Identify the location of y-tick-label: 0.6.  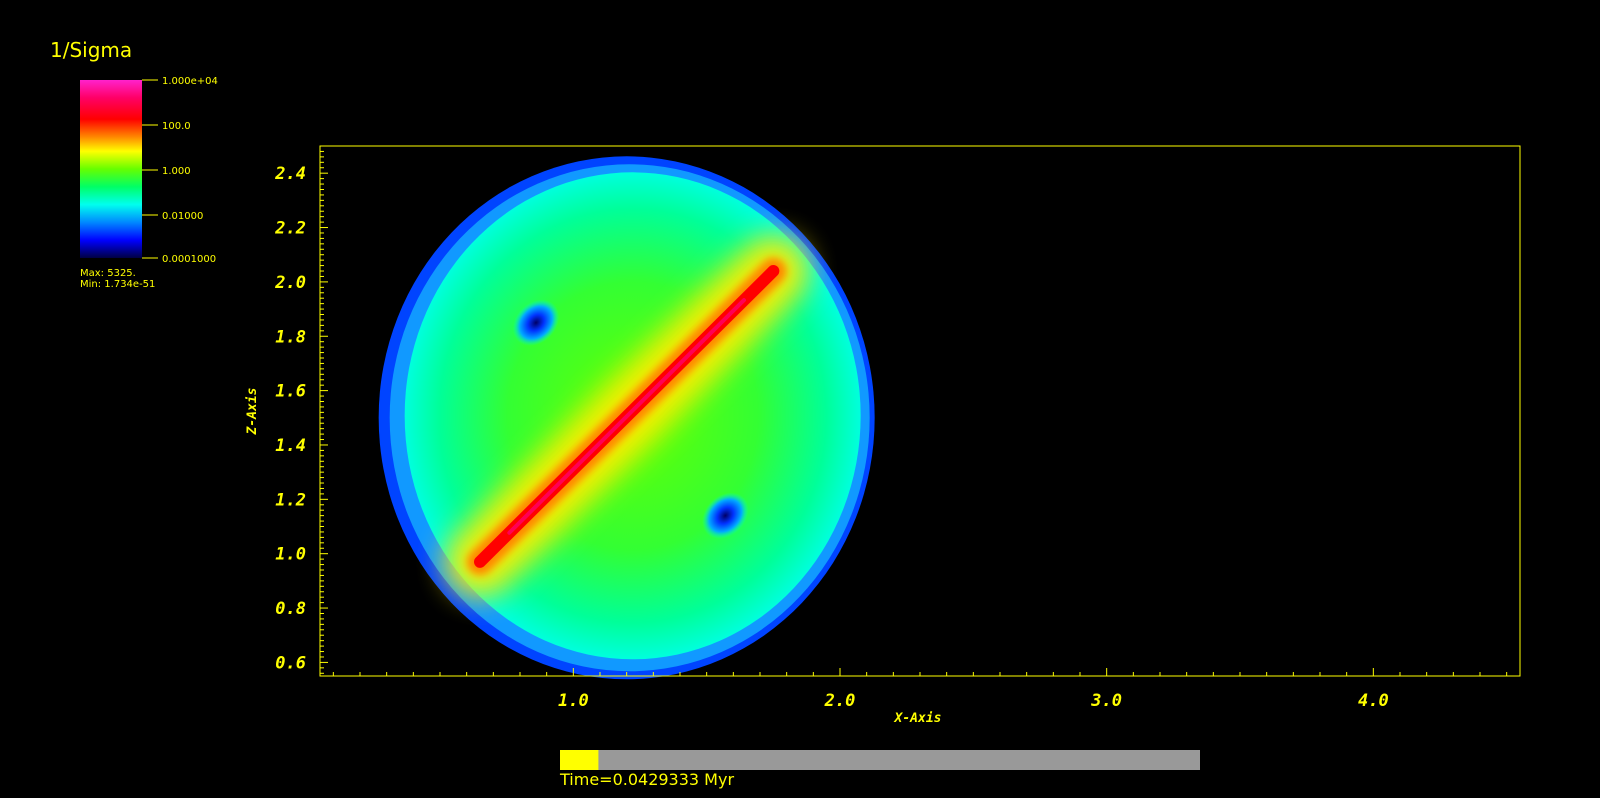
(290, 663).